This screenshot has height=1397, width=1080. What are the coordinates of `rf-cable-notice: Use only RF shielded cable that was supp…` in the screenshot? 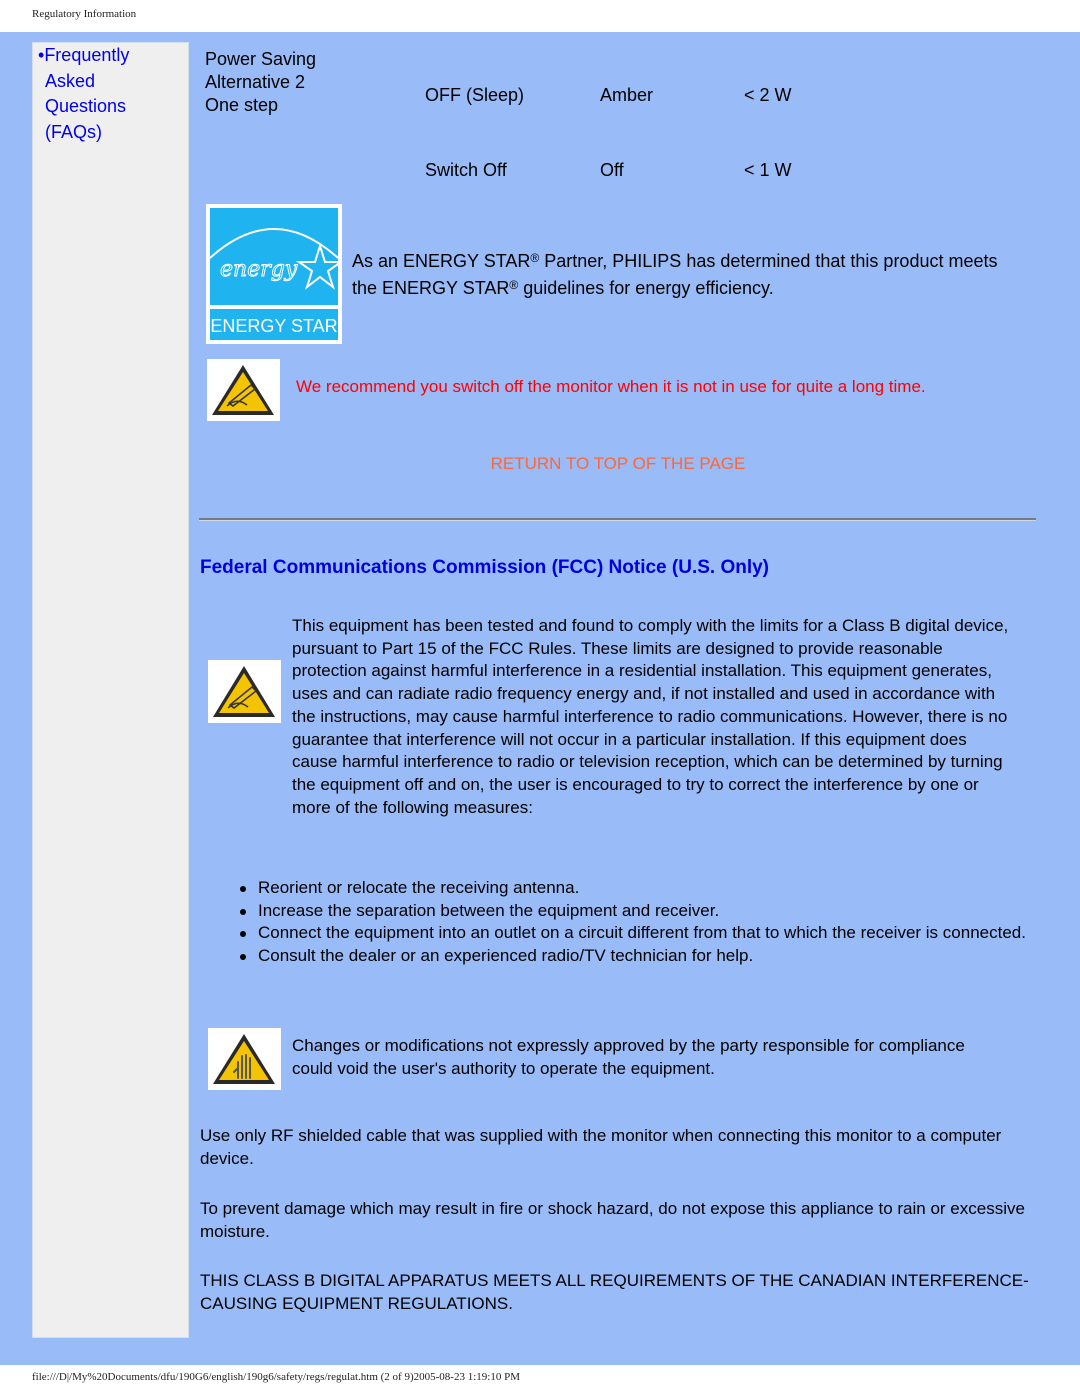 It's located at (601, 1147).